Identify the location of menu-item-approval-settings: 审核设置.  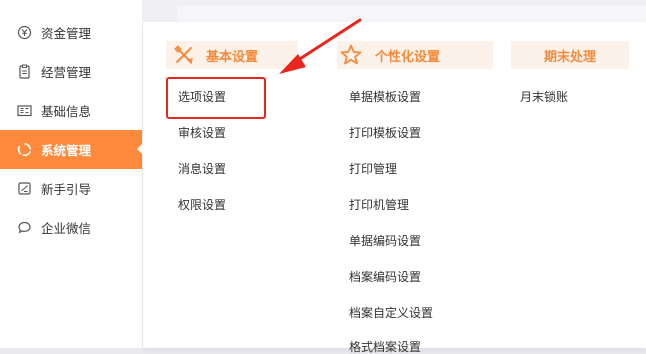
(202, 133).